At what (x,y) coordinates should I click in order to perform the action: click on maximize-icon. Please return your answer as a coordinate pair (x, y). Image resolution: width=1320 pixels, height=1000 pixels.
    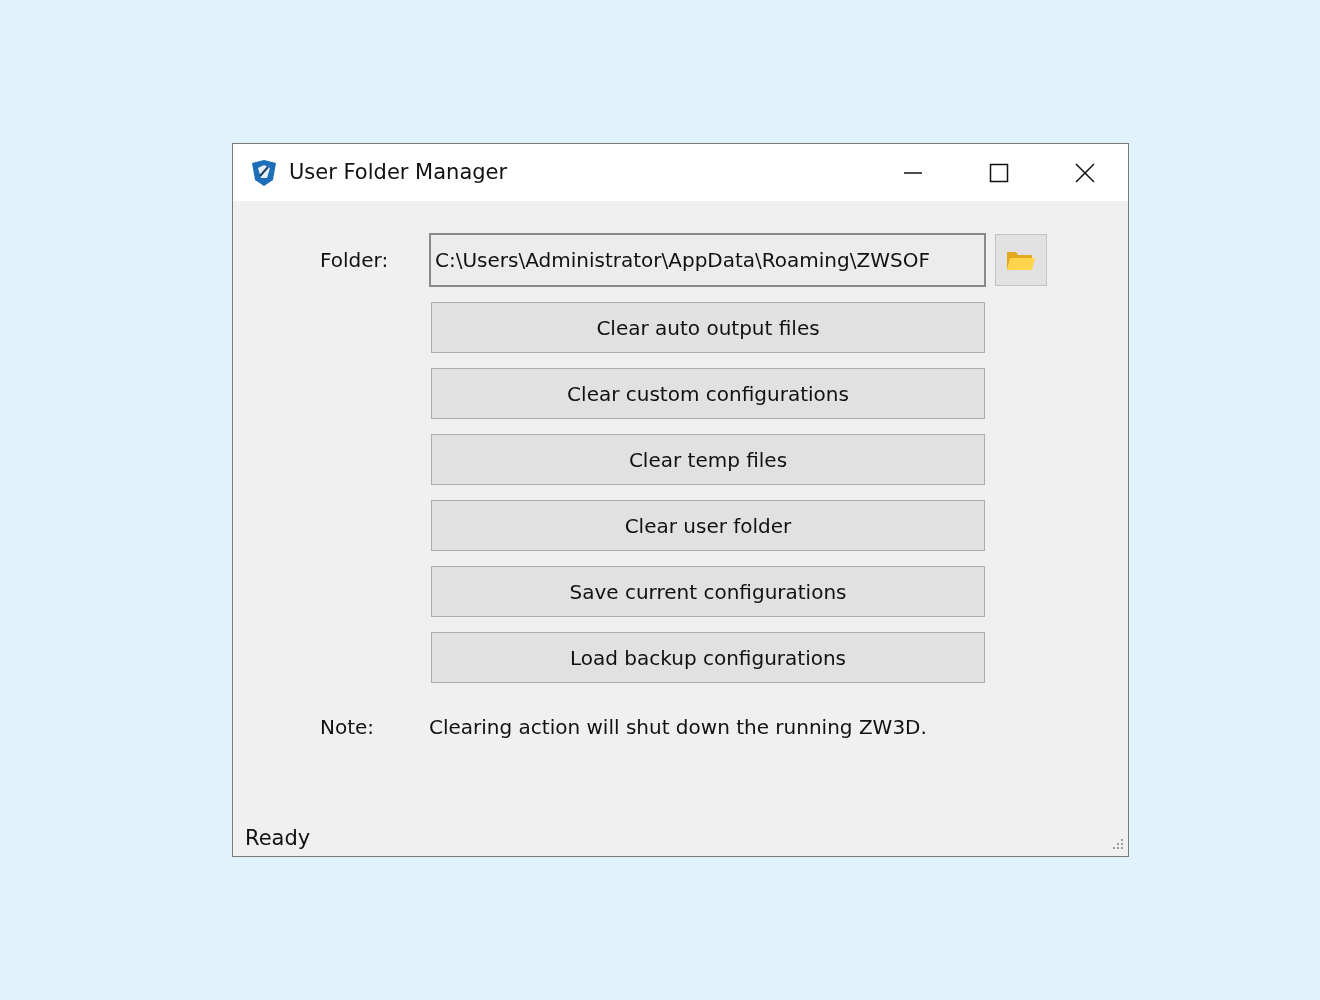
    Looking at the image, I should click on (999, 172).